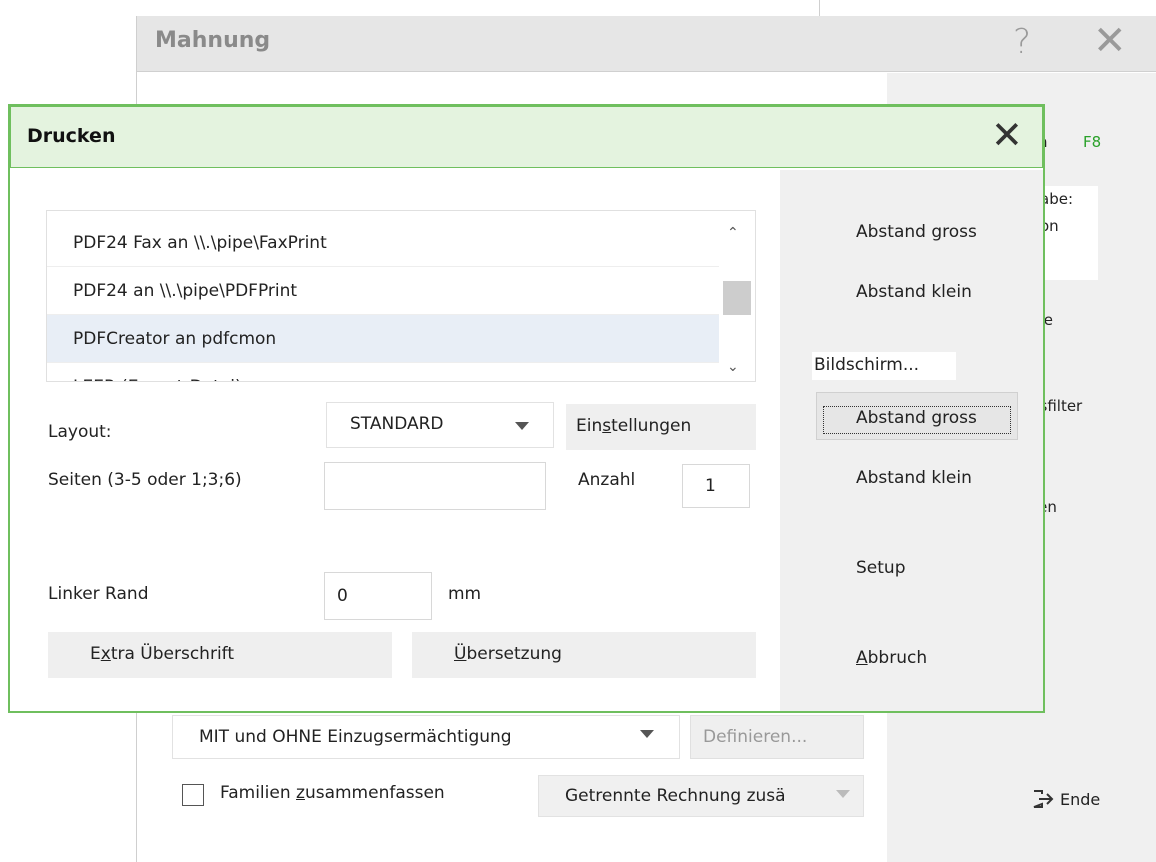 The width and height of the screenshot is (1156, 862). Describe the element at coordinates (914, 478) in the screenshot. I see `abstand-klein-screen-button: Abstand klein` at that location.